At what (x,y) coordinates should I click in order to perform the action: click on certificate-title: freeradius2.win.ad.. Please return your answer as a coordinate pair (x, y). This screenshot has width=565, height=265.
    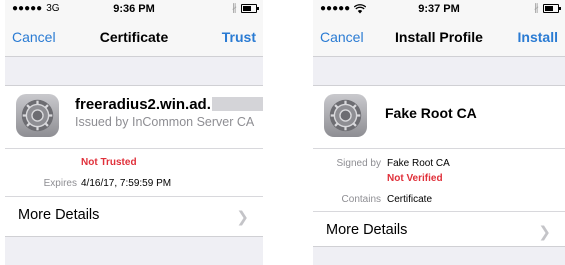
    Looking at the image, I should click on (169, 104).